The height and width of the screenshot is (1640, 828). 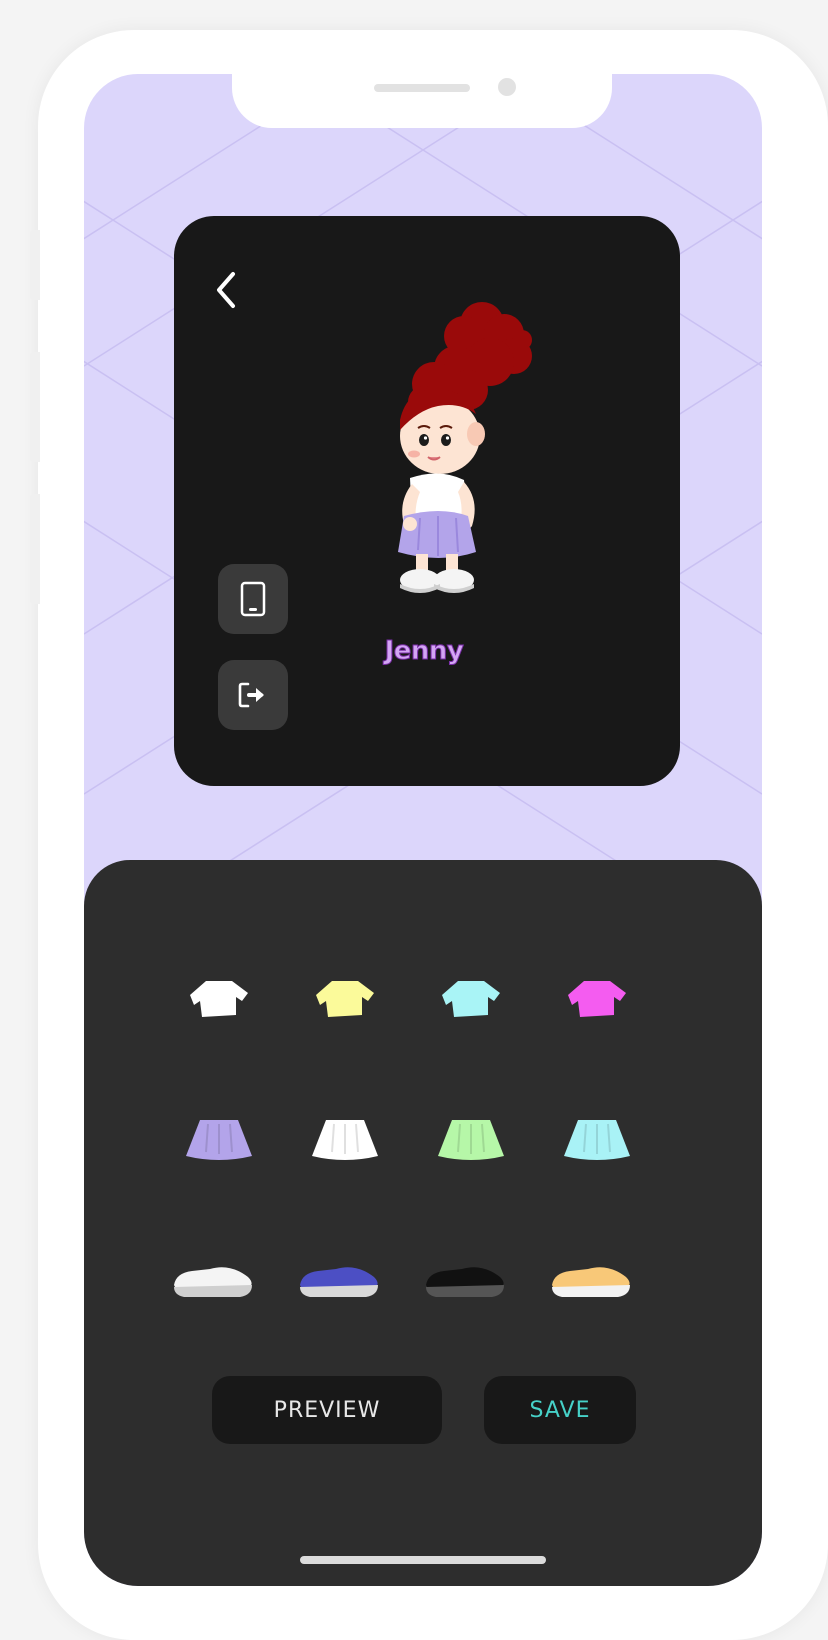 I want to click on wardrobe-item-white-skirt, so click(x=345, y=1139).